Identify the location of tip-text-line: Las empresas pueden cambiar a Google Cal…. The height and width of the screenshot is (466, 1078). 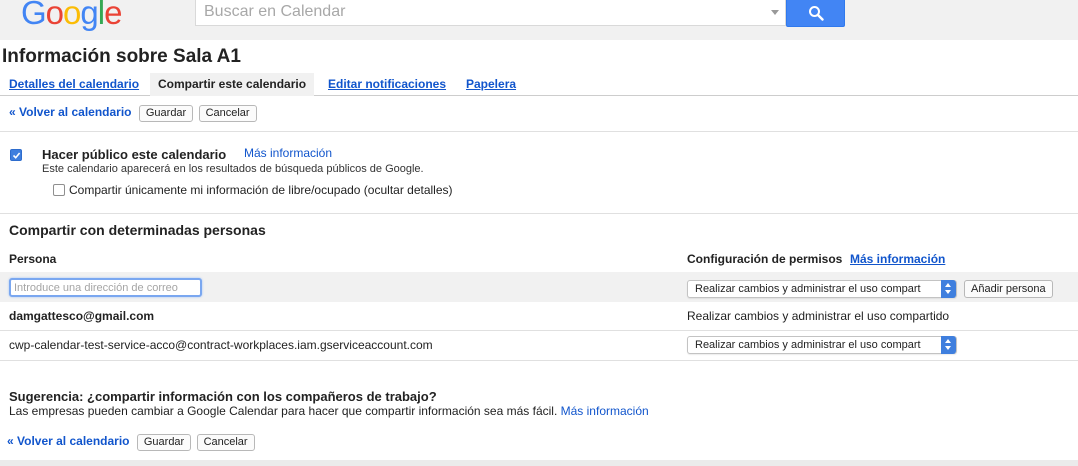
(329, 411).